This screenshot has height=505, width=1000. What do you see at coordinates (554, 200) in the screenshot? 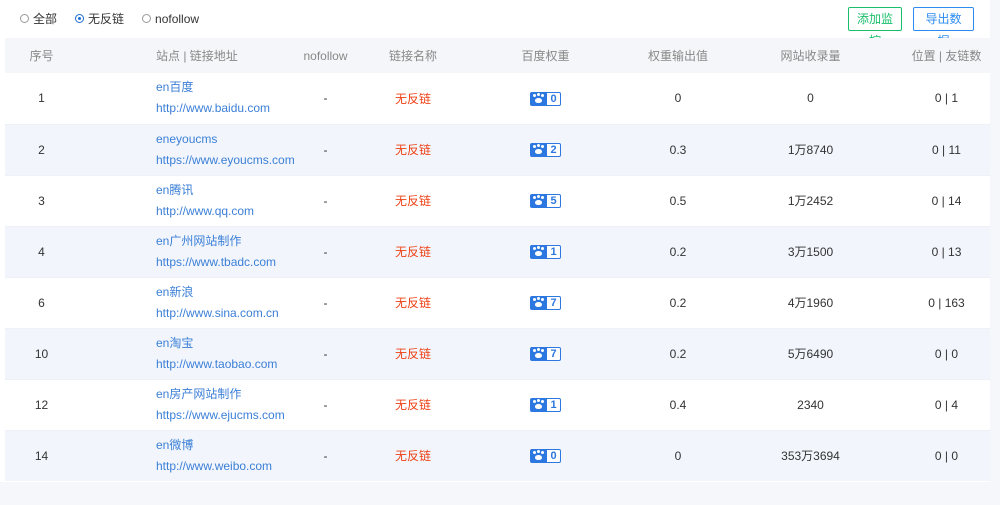
I see `baidu-rank-value: 5` at bounding box center [554, 200].